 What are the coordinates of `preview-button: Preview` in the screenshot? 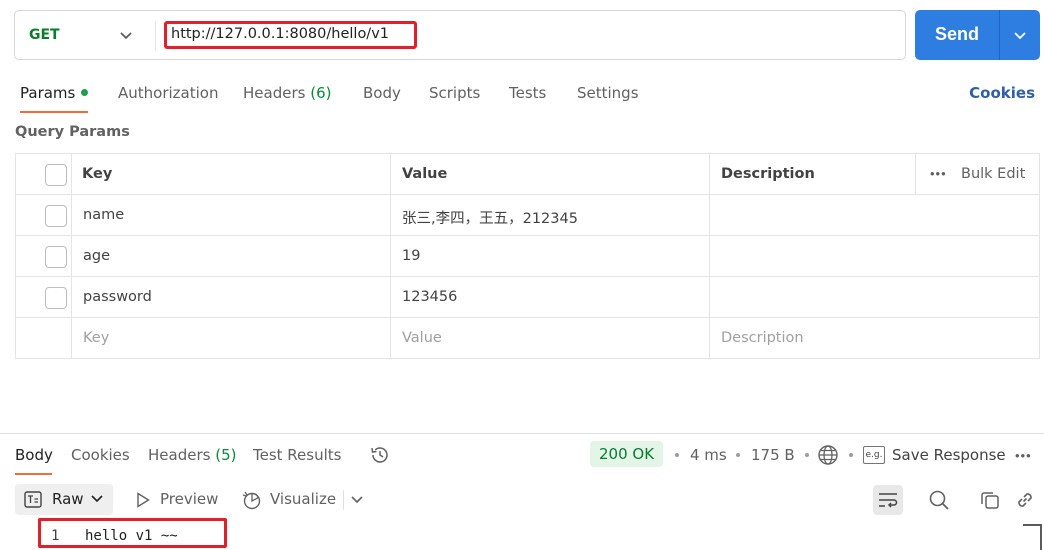 It's located at (189, 499).